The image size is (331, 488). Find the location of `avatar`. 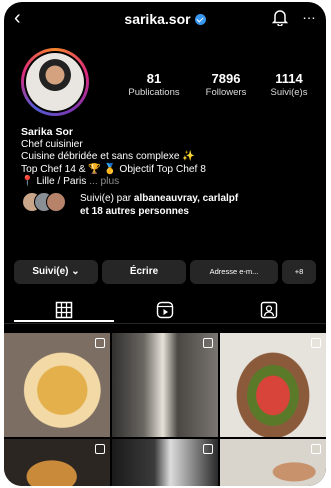

avatar is located at coordinates (55, 82).